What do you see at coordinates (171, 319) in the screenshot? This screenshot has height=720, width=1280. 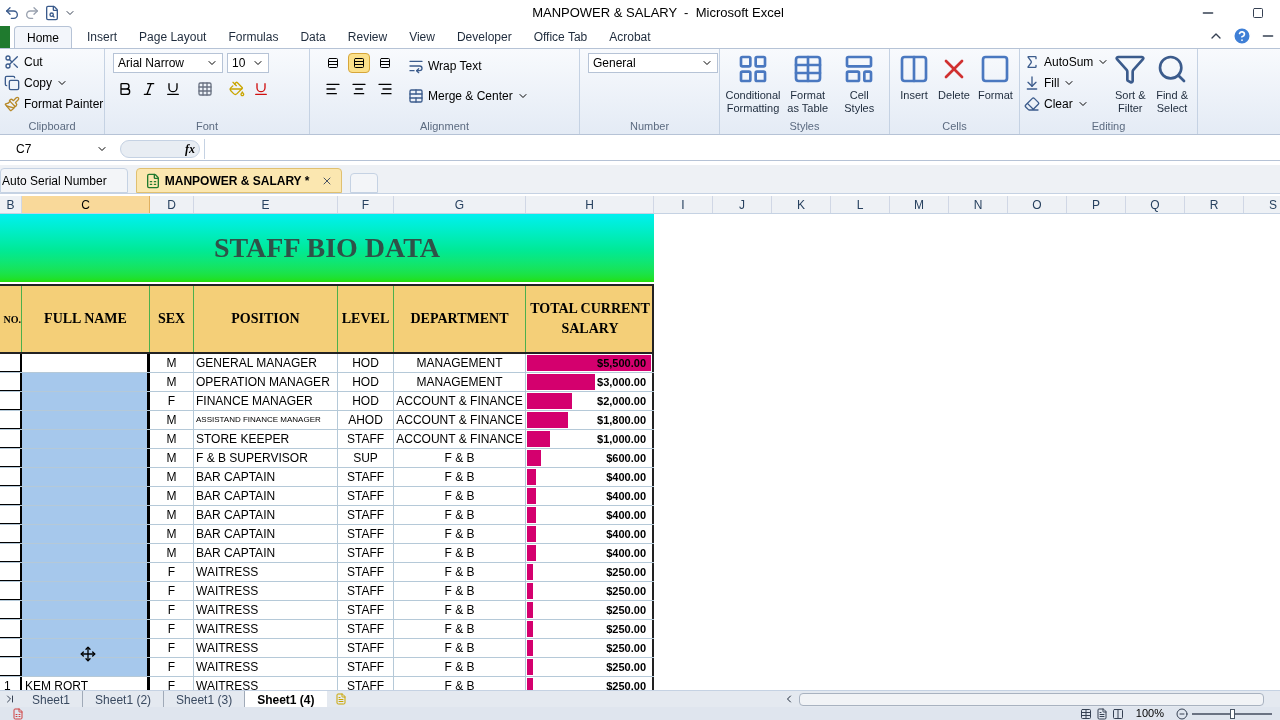 I see `column-heading: SEX` at bounding box center [171, 319].